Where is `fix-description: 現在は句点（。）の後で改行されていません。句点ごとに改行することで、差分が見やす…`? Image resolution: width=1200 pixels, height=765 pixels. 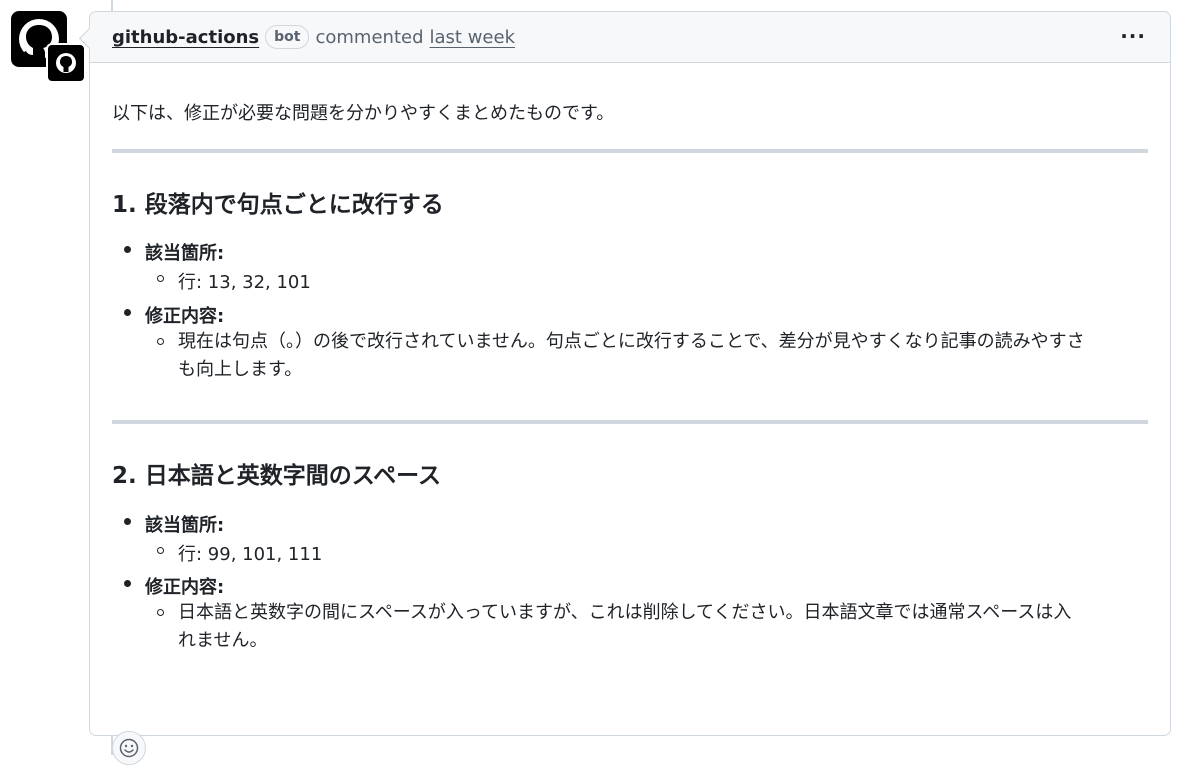
fix-description: 現在は句点（。）の後で改行されていません。句点ごとに改行することで、差分が見やす… is located at coordinates (668, 356).